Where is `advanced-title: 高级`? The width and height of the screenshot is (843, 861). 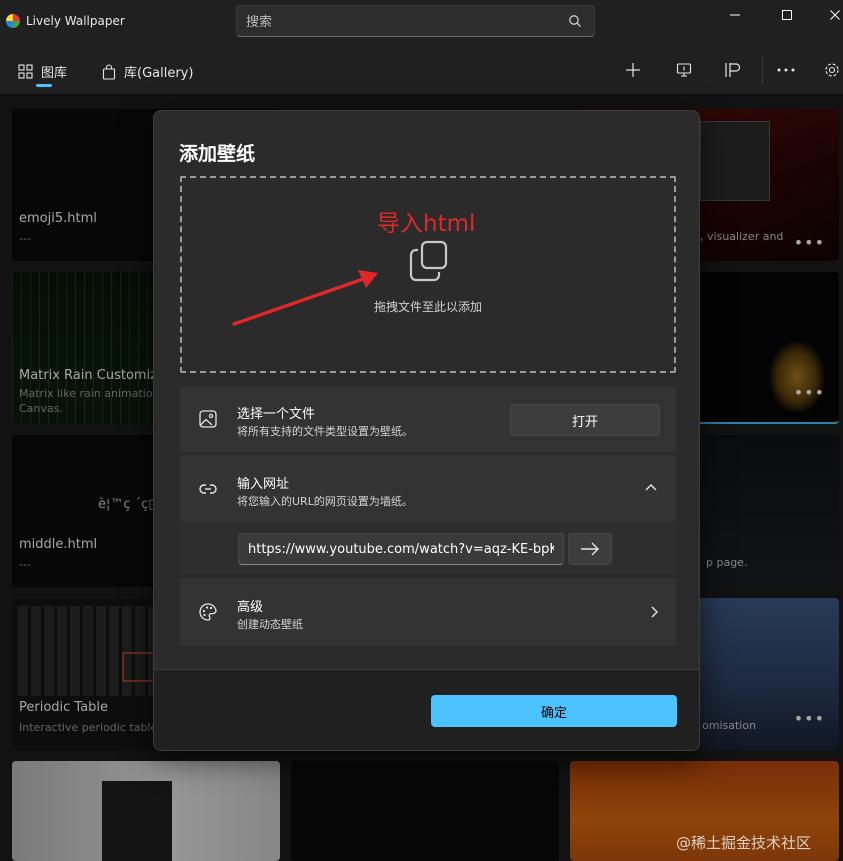 advanced-title: 高级 is located at coordinates (250, 607).